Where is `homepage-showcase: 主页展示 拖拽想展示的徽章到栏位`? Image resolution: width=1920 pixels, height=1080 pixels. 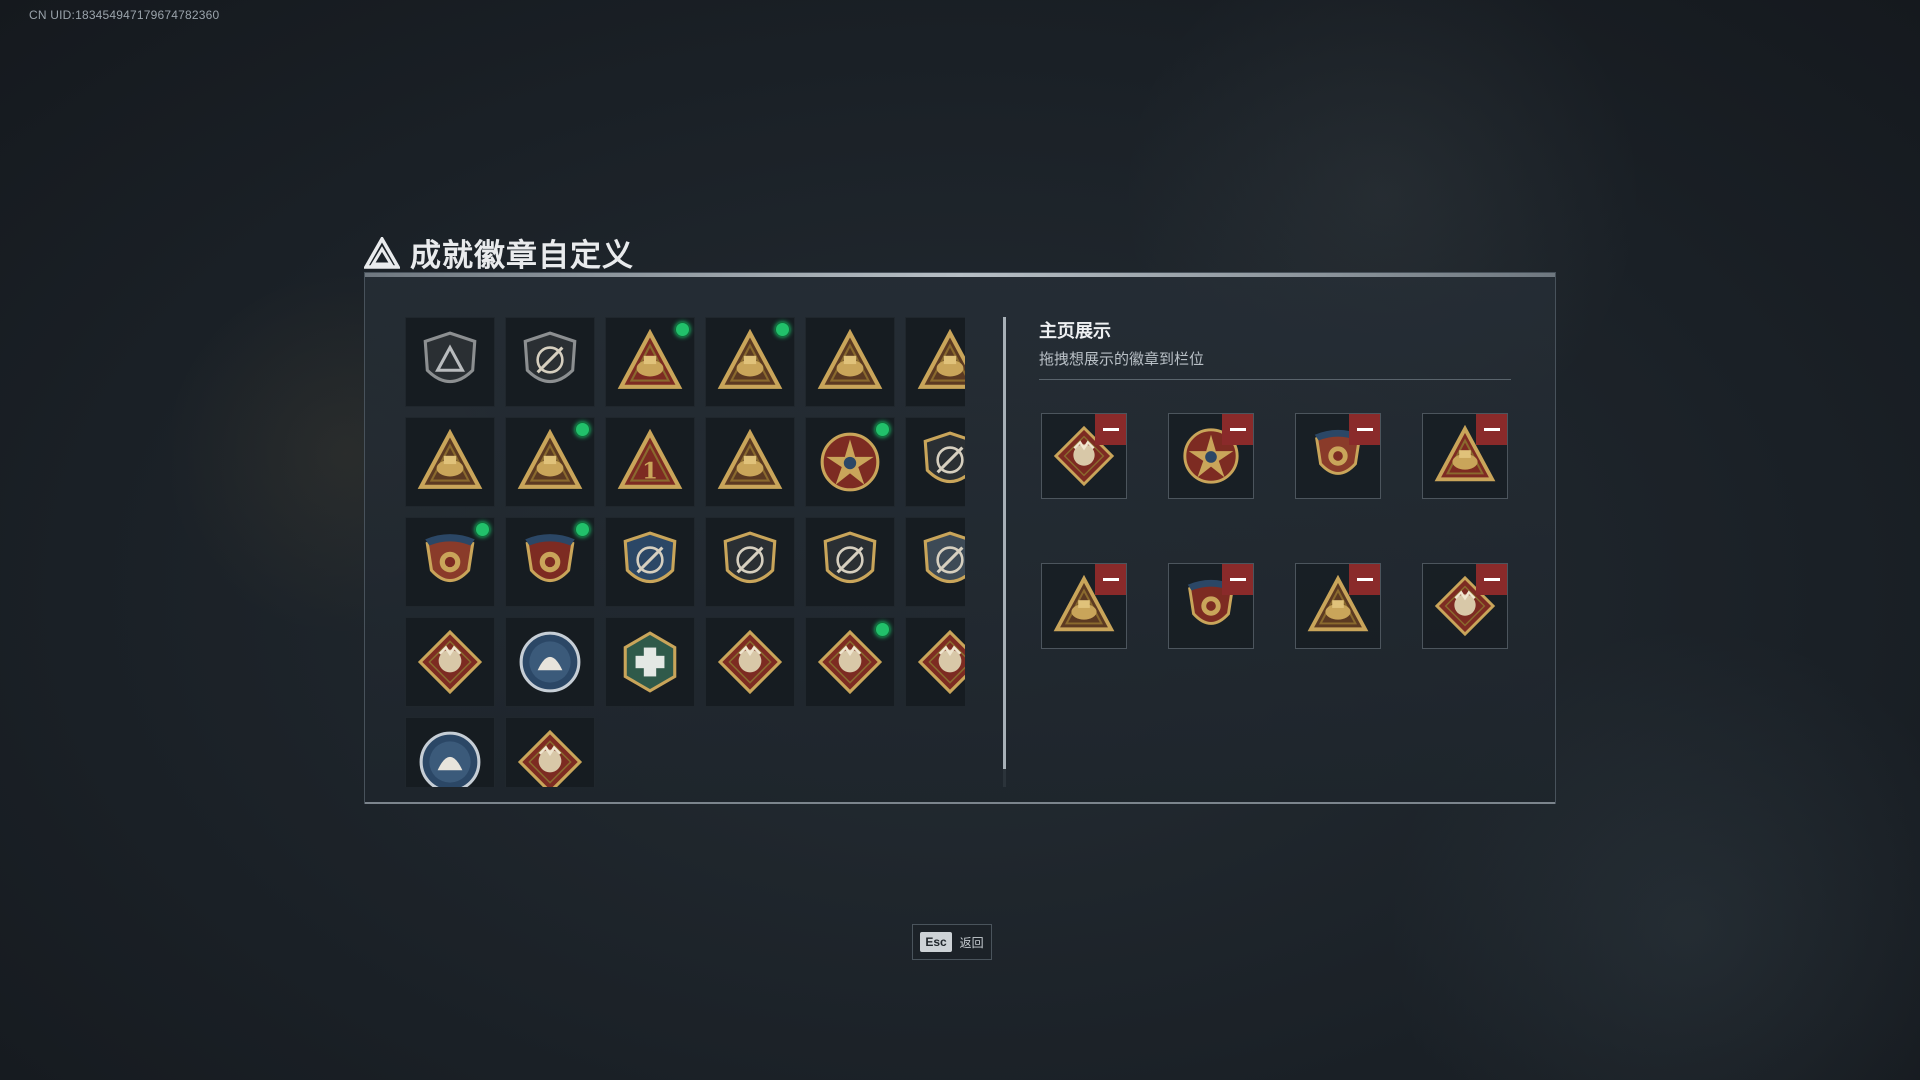 homepage-showcase: 主页展示 拖拽想展示的徽章到栏位 is located at coordinates (1275, 348).